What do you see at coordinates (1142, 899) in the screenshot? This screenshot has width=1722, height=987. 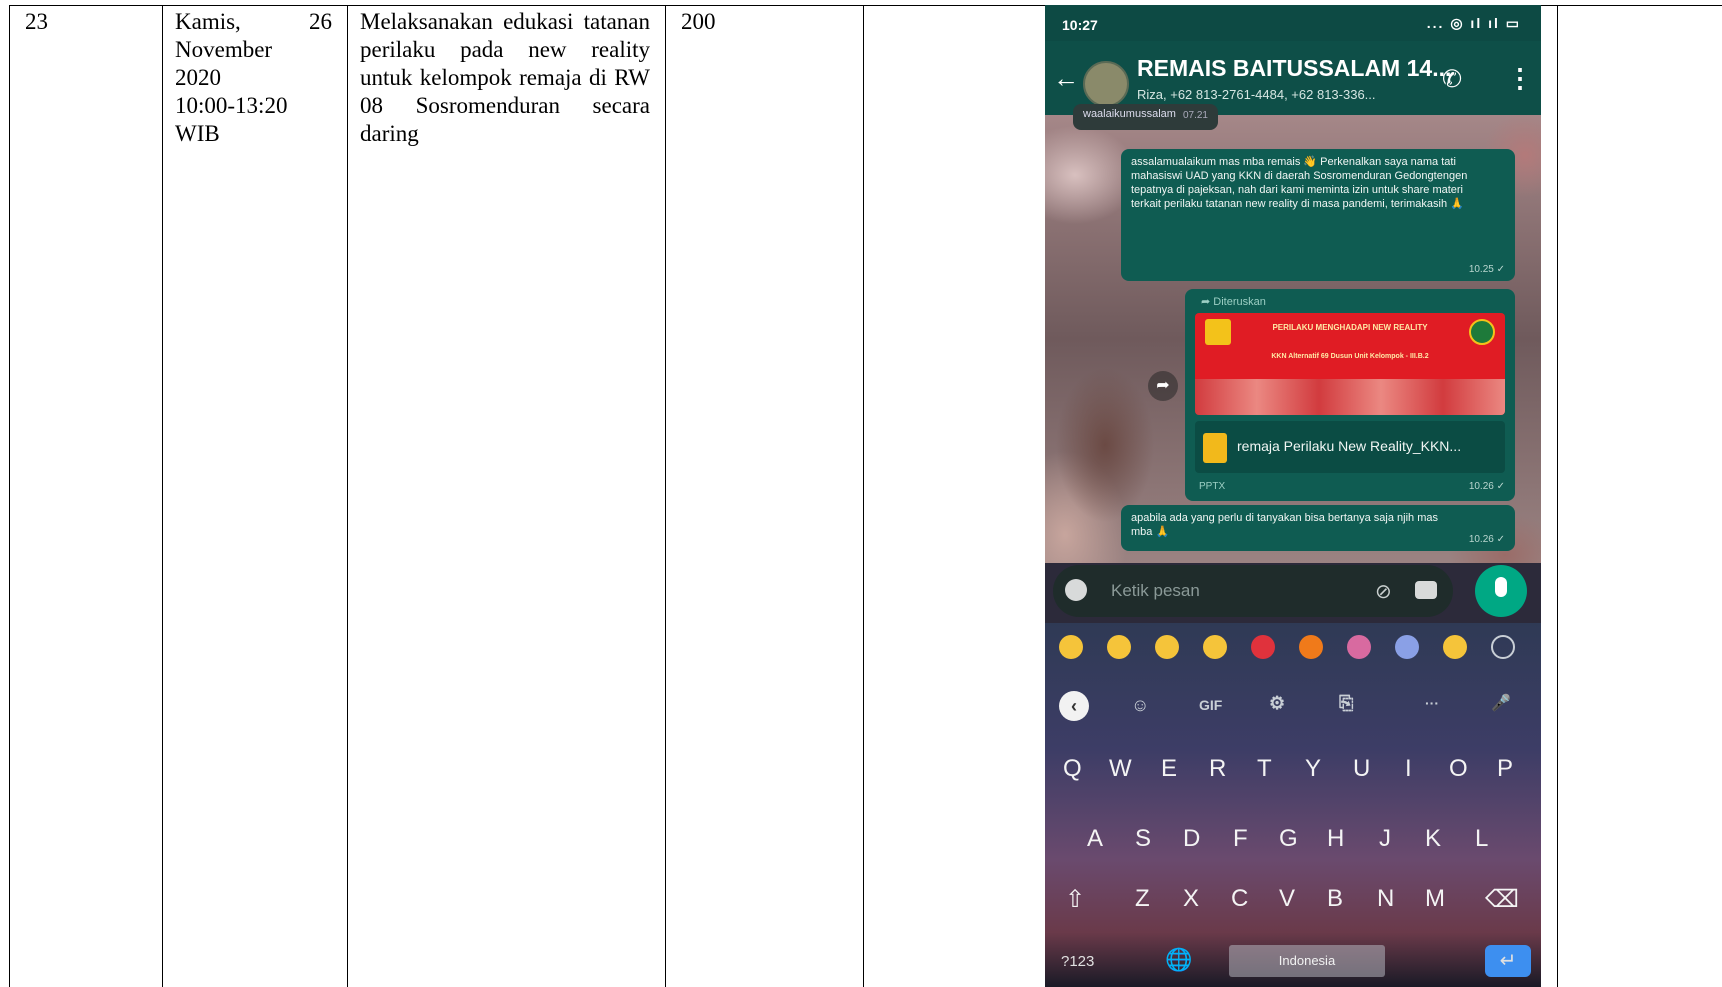 I see `key-z: Z` at bounding box center [1142, 899].